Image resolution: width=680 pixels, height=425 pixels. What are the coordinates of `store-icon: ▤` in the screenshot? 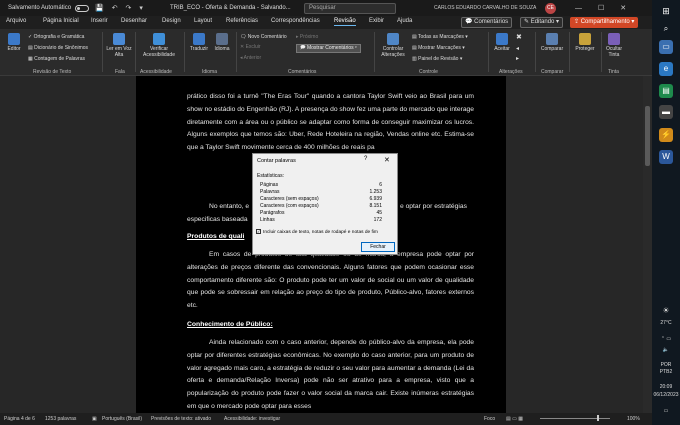 It's located at (666, 91).